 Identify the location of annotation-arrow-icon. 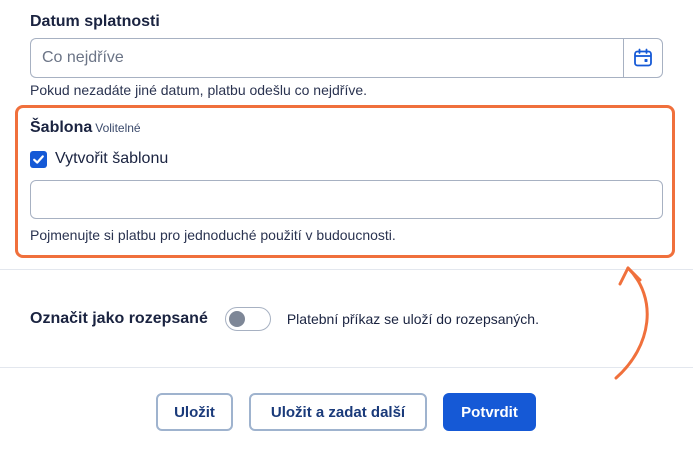
(631, 323).